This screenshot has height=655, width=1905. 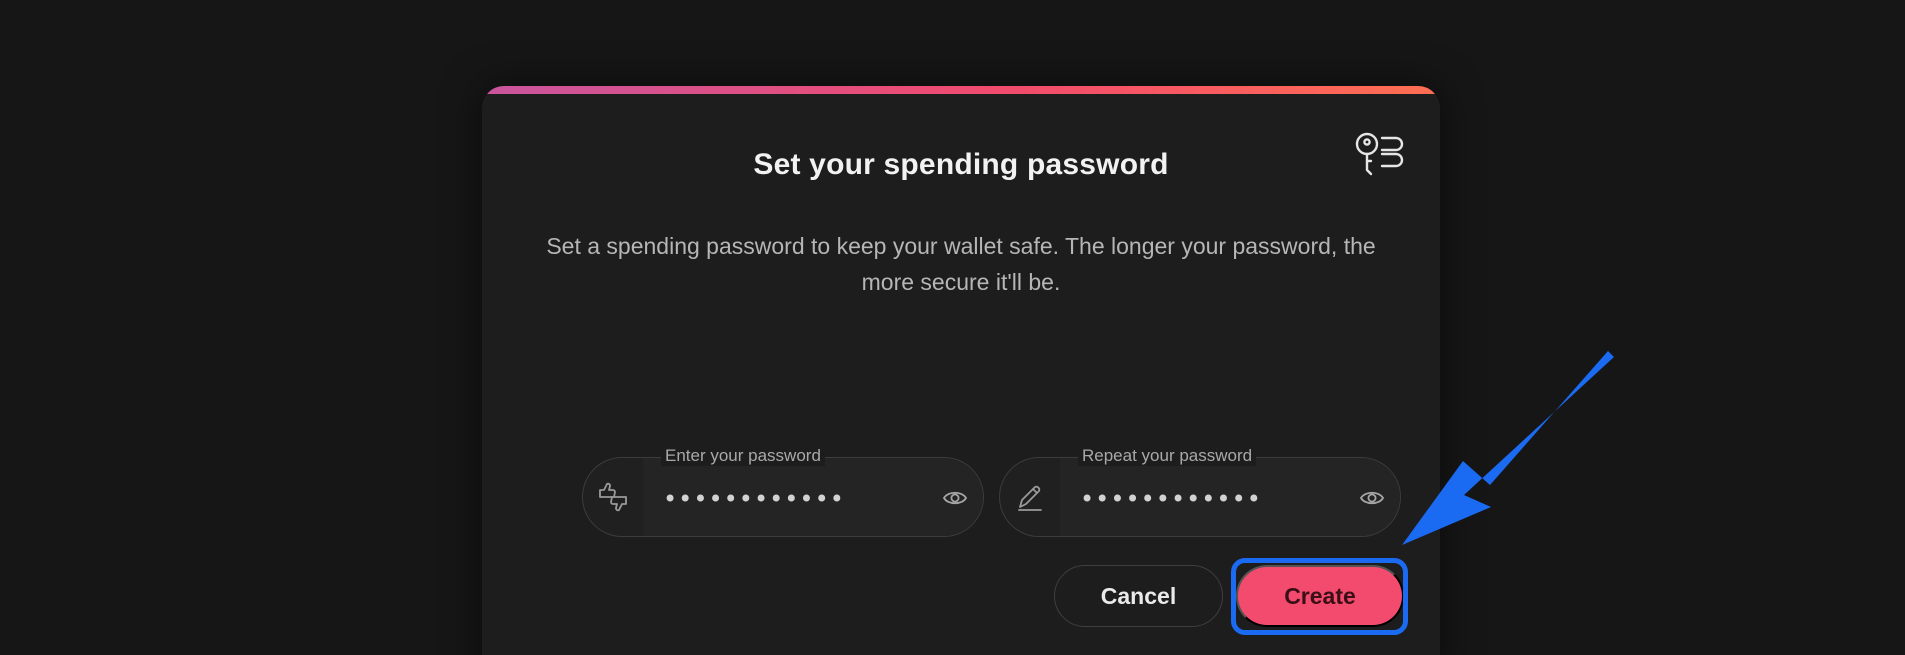 I want to click on key-list-icon, so click(x=1379, y=154).